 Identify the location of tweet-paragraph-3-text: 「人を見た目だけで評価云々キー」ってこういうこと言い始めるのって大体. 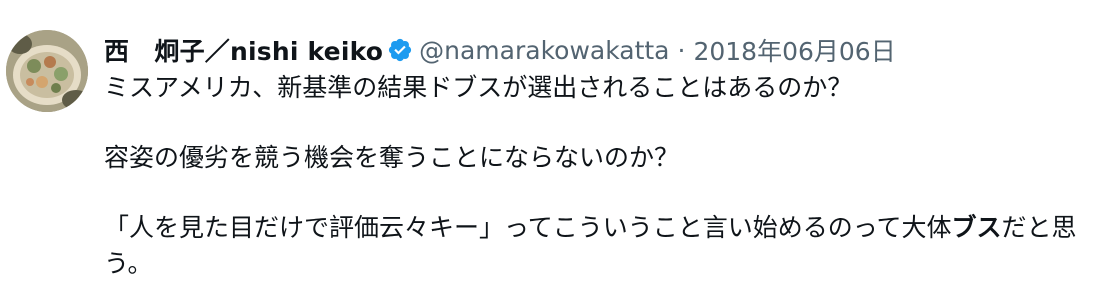
(528, 227).